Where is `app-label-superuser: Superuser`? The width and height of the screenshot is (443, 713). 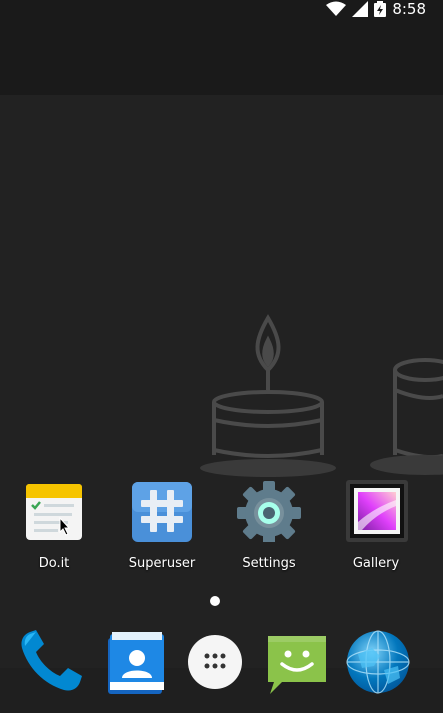 app-label-superuser: Superuser is located at coordinates (162, 563).